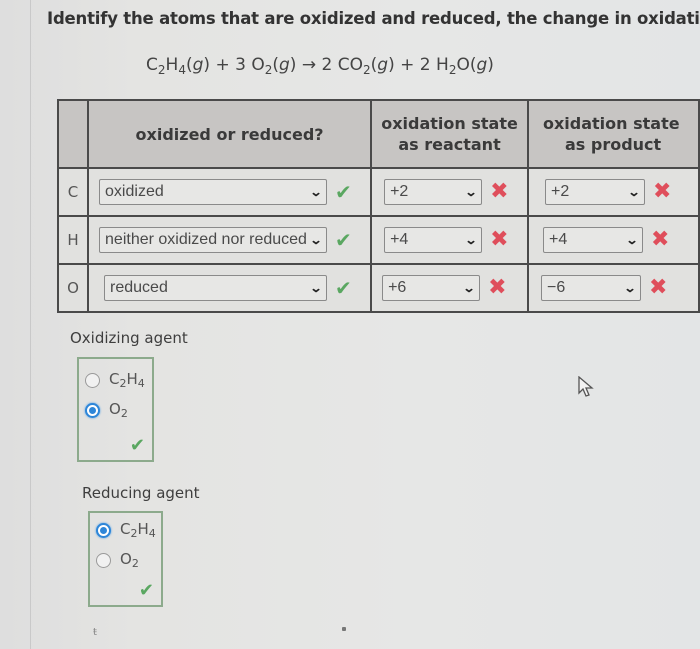  What do you see at coordinates (397, 287) in the screenshot?
I see `select-value: +6` at bounding box center [397, 287].